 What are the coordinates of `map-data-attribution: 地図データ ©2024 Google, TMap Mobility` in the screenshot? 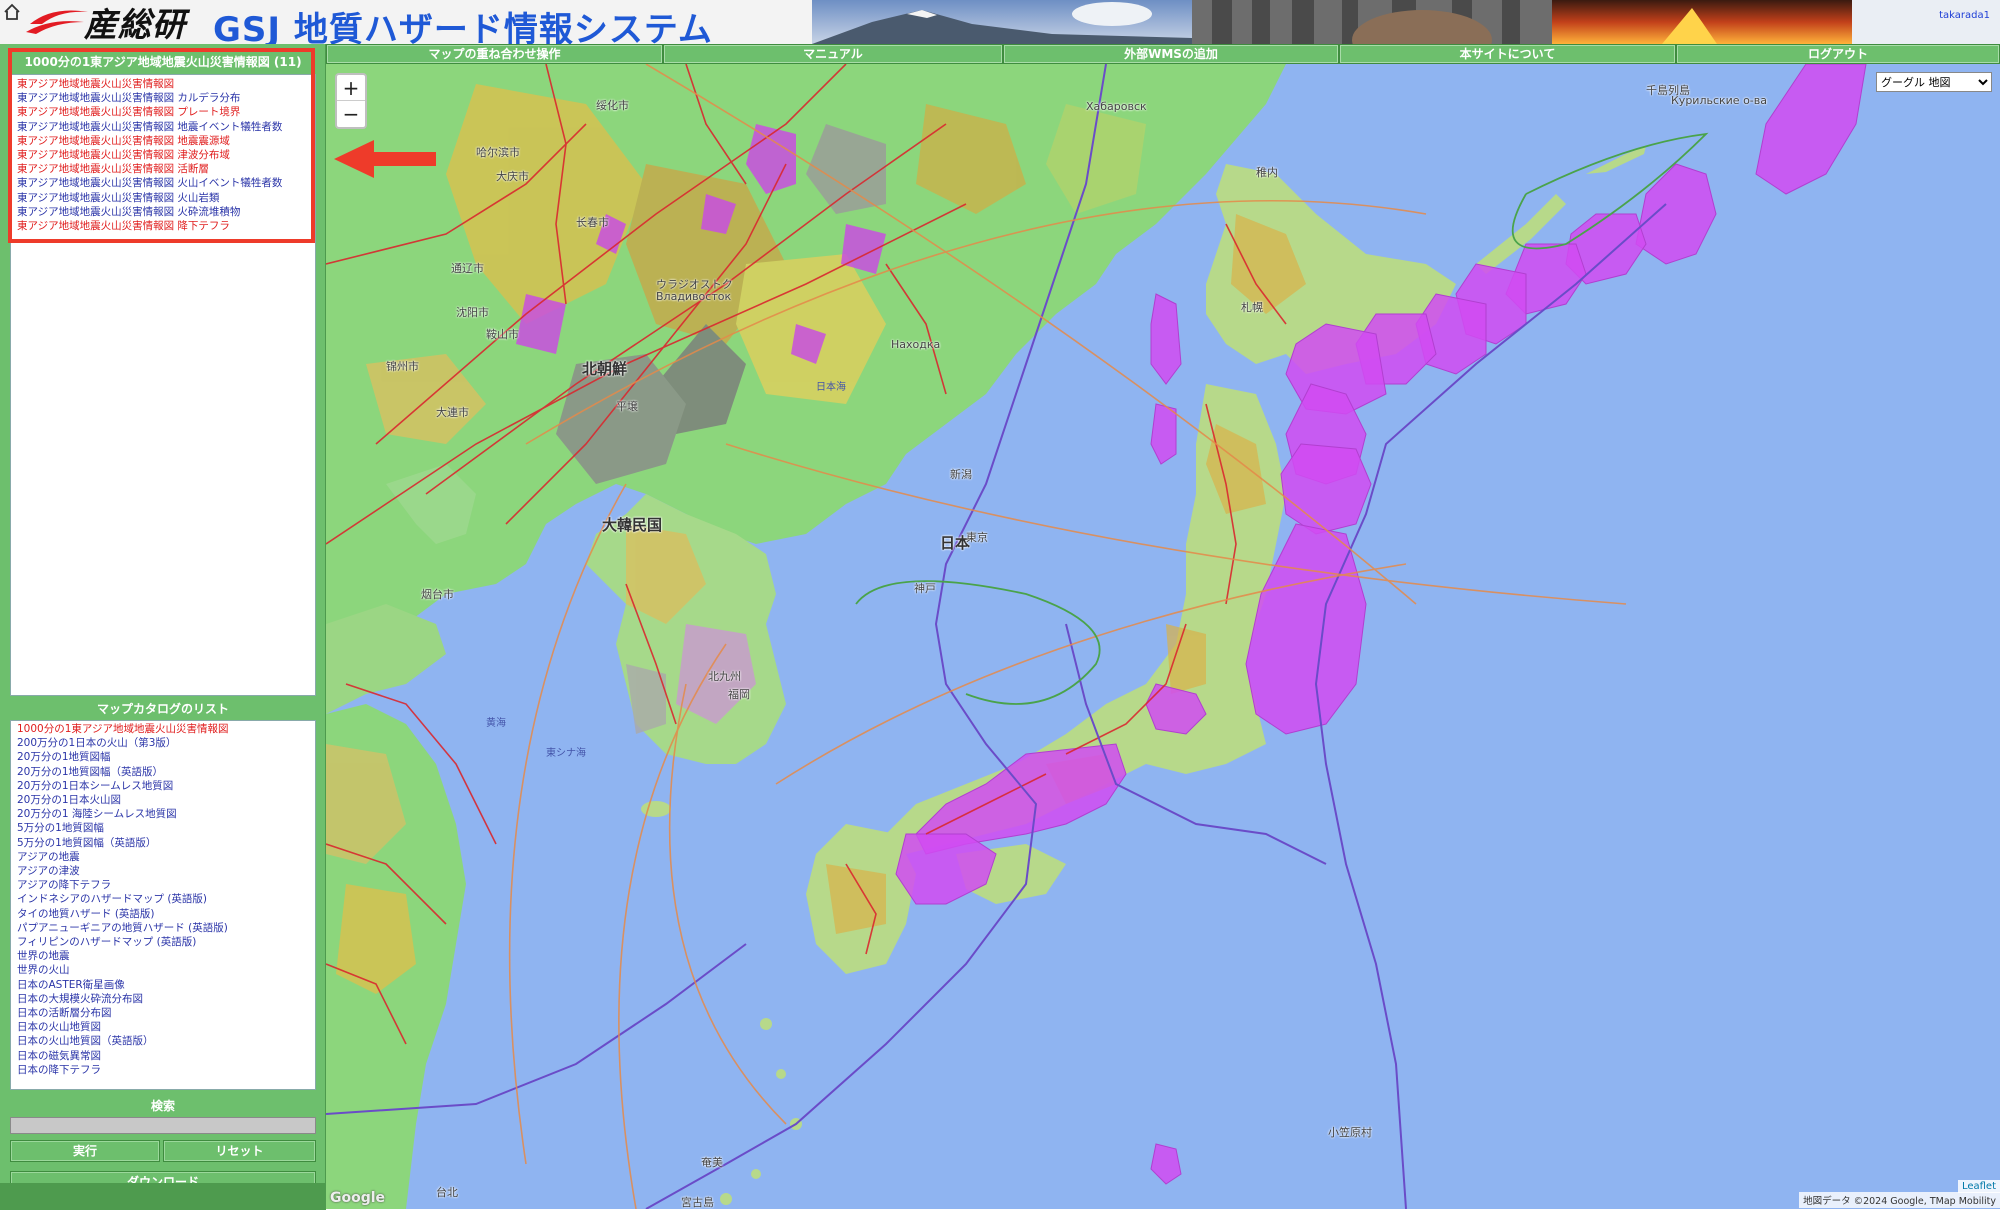 It's located at (1899, 1200).